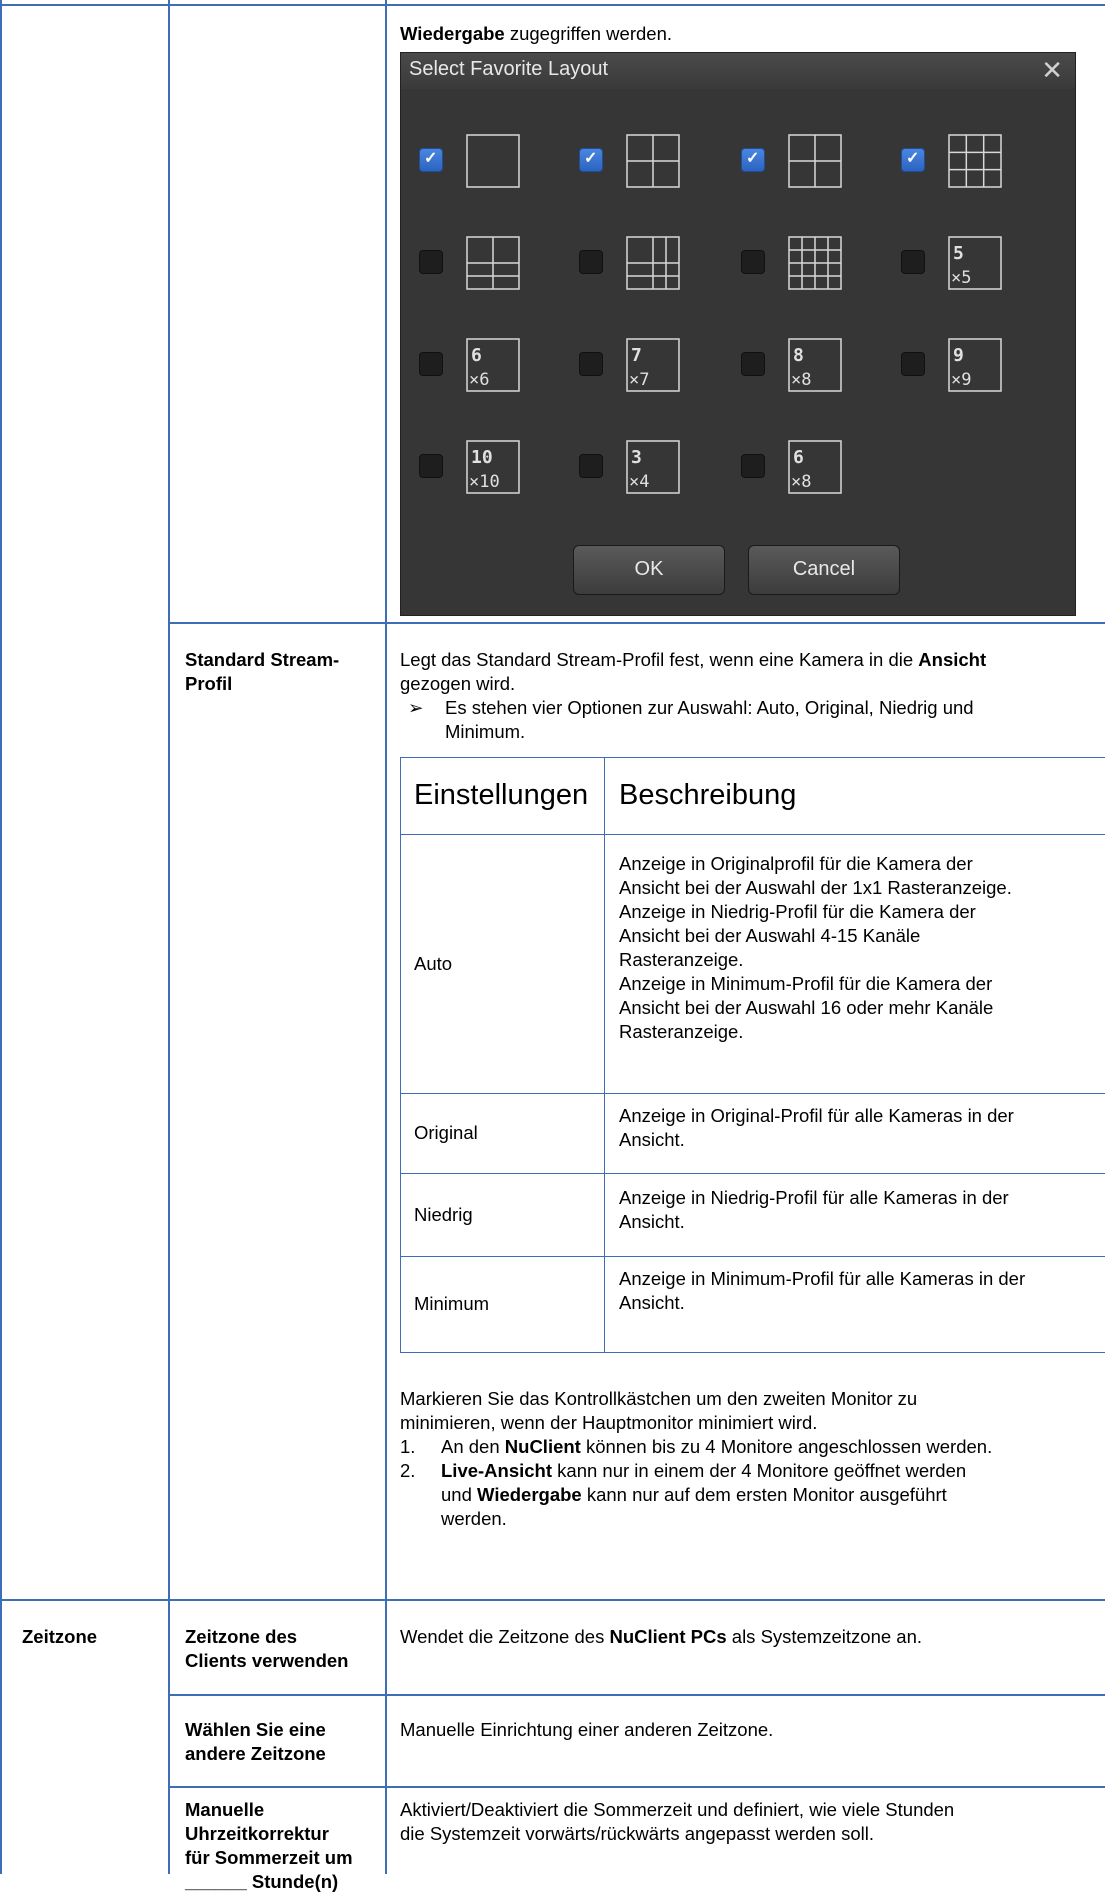 Image resolution: width=1105 pixels, height=1894 pixels. What do you see at coordinates (752, 1352) in the screenshot?
I see `inner-table-bottom` at bounding box center [752, 1352].